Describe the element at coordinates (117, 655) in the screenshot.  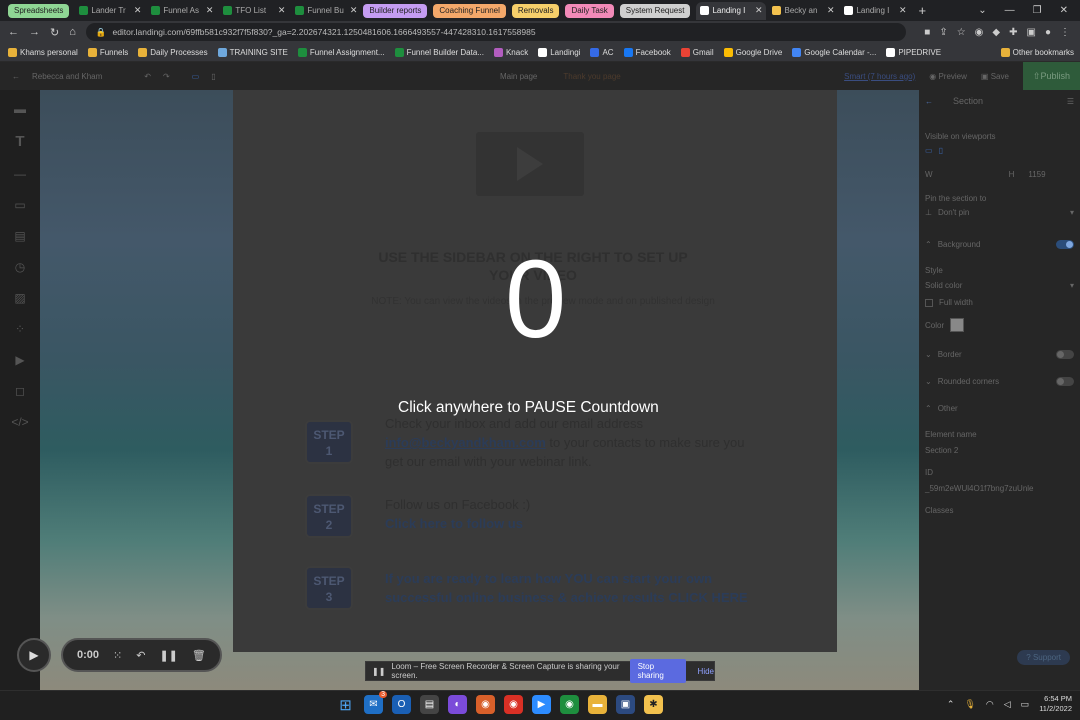
I see `grid-icon: ⁙` at that location.